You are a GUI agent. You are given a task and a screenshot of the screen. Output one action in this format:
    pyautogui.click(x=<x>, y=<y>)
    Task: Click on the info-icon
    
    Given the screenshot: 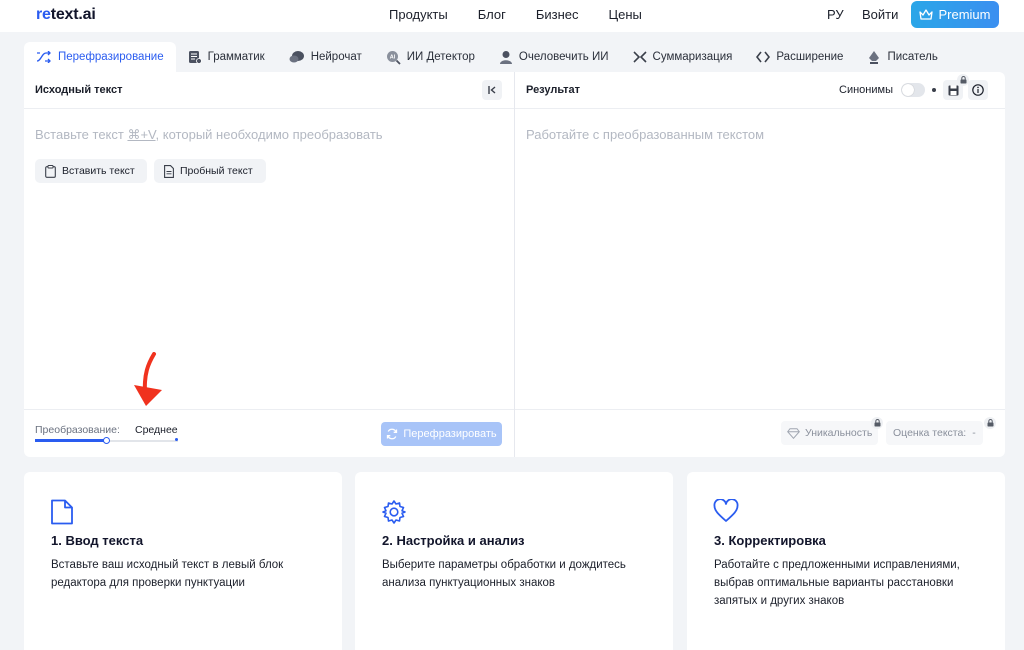 What is the action you would take?
    pyautogui.click(x=978, y=90)
    